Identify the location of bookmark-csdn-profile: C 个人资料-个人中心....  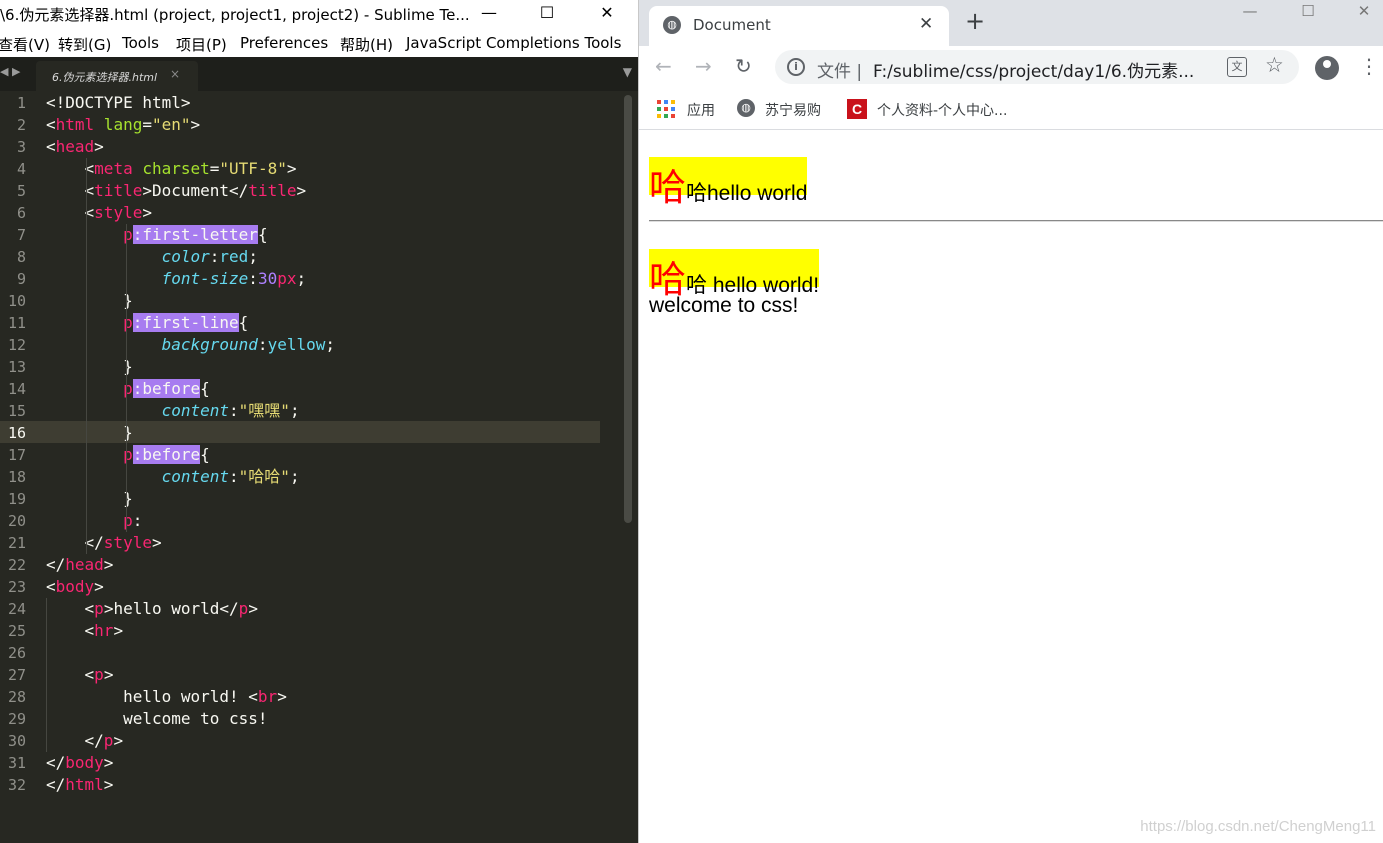
(947, 109).